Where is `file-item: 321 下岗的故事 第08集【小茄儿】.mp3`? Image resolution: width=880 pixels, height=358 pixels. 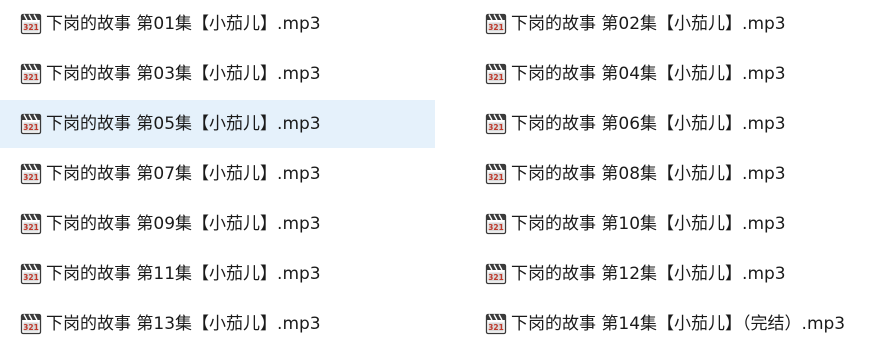
file-item: 321 下岗的故事 第08集【小茄儿】.mp3 is located at coordinates (657, 174).